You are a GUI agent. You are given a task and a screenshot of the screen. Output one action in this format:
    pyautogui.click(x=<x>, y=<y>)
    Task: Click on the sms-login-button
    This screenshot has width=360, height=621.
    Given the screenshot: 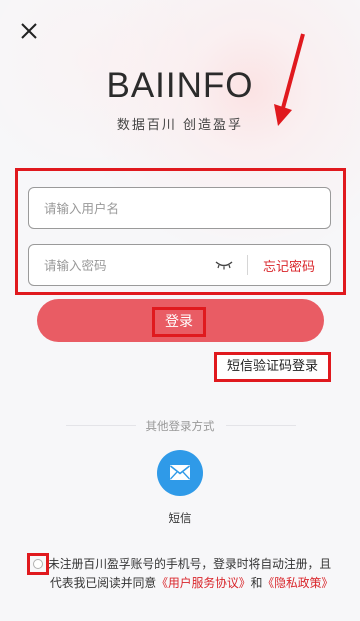 What is the action you would take?
    pyautogui.click(x=180, y=473)
    